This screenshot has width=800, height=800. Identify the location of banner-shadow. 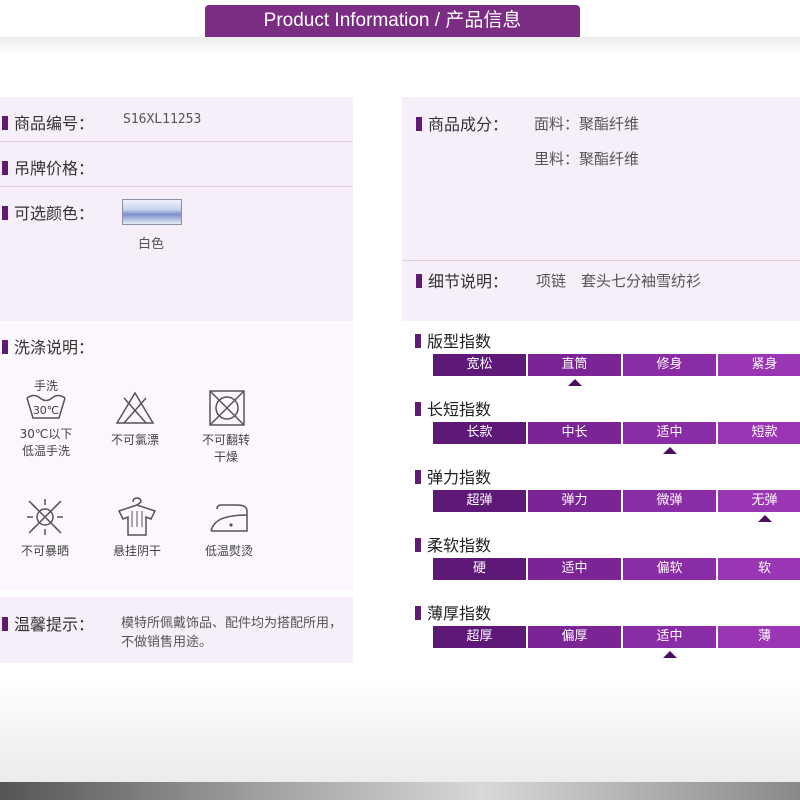
(400, 46).